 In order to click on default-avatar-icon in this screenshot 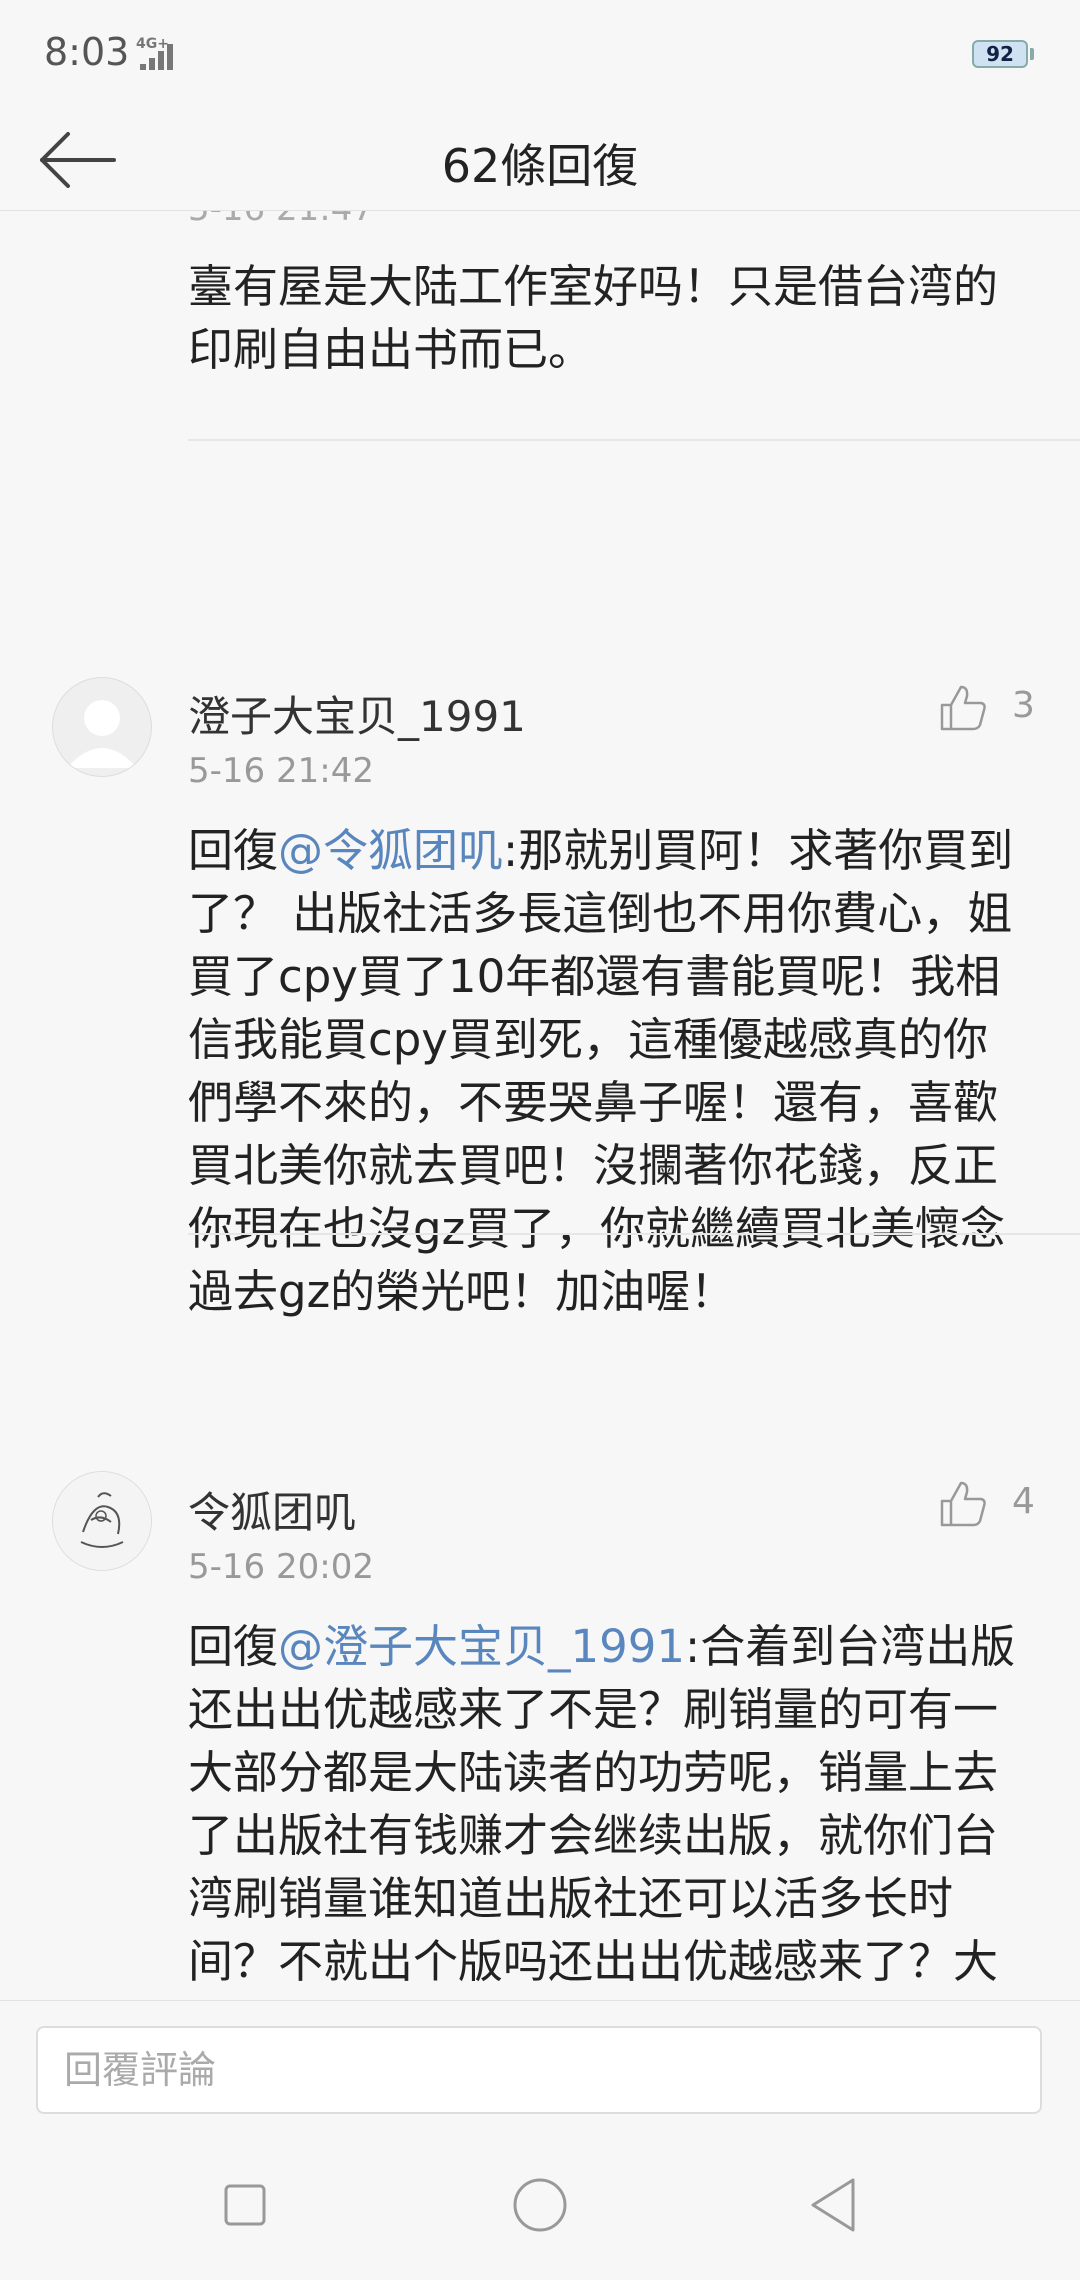, I will do `click(102, 734)`.